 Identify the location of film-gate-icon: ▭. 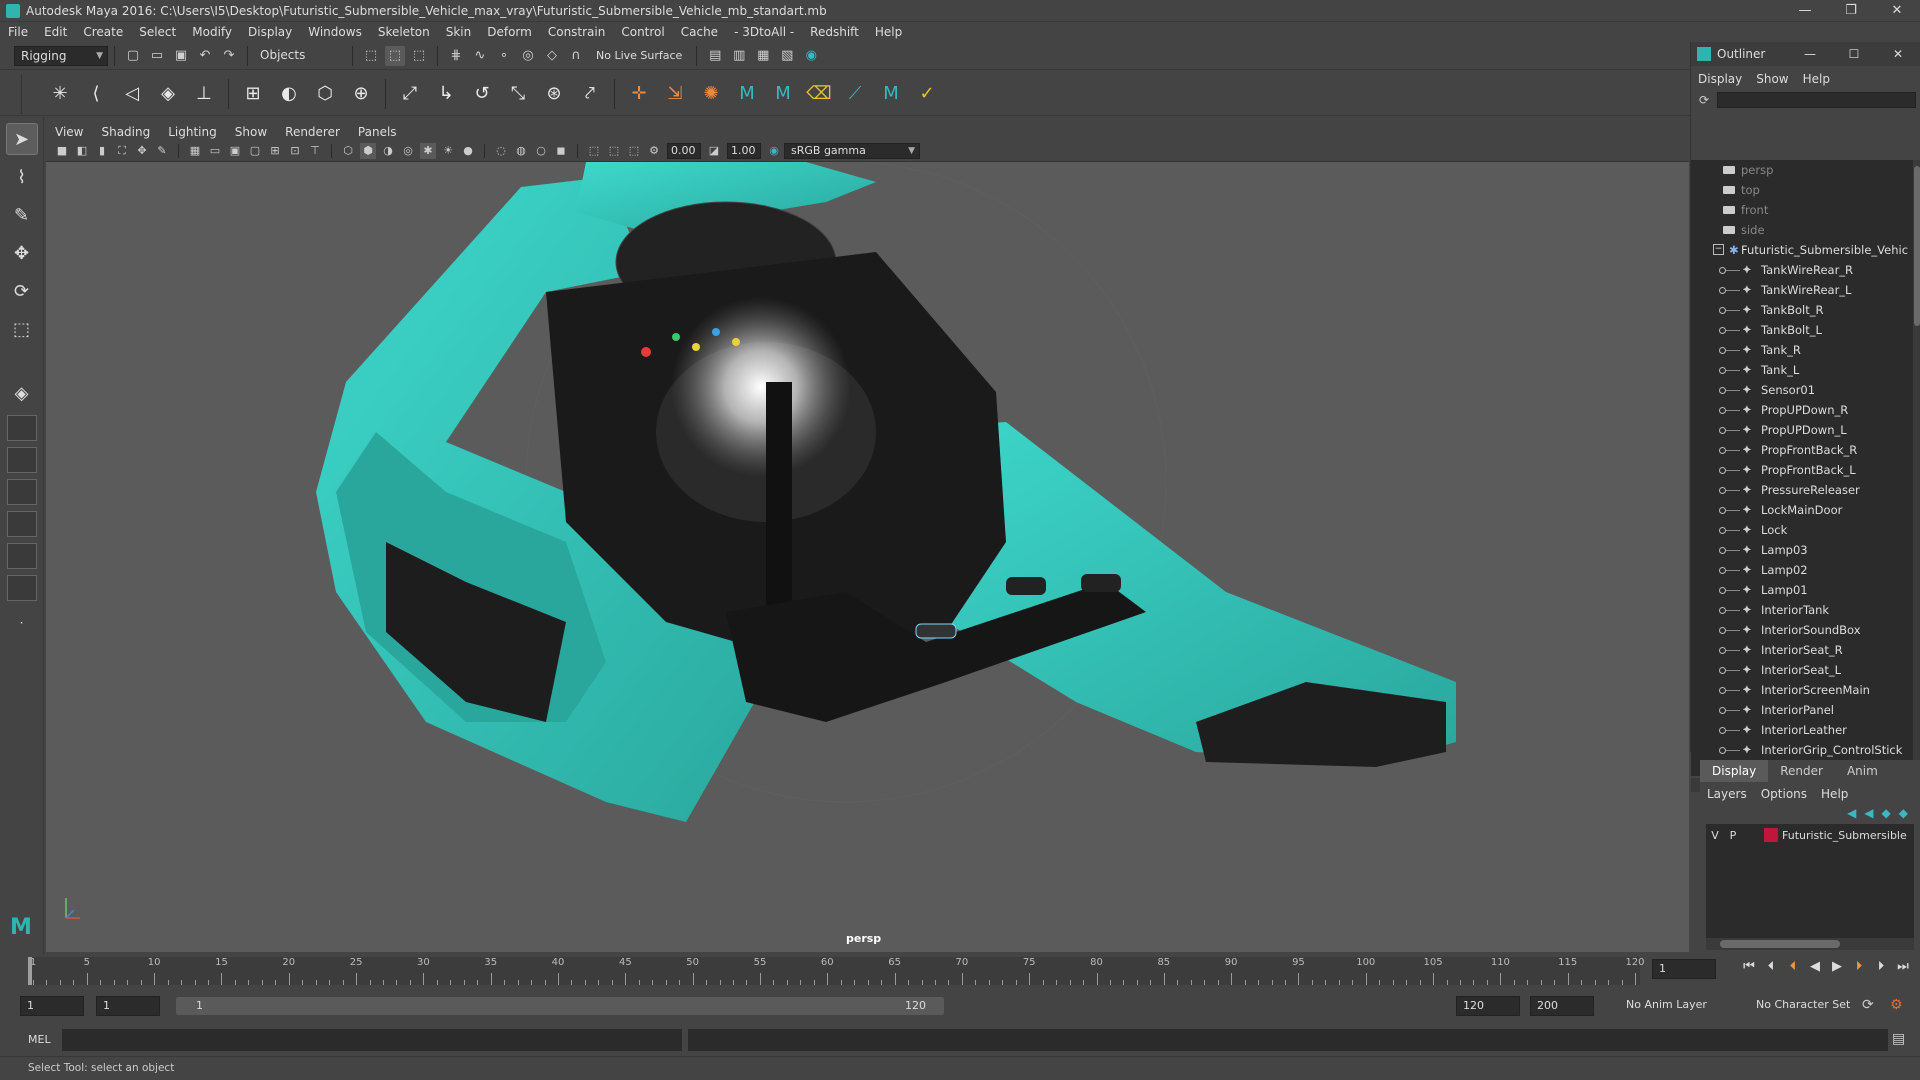
(215, 151).